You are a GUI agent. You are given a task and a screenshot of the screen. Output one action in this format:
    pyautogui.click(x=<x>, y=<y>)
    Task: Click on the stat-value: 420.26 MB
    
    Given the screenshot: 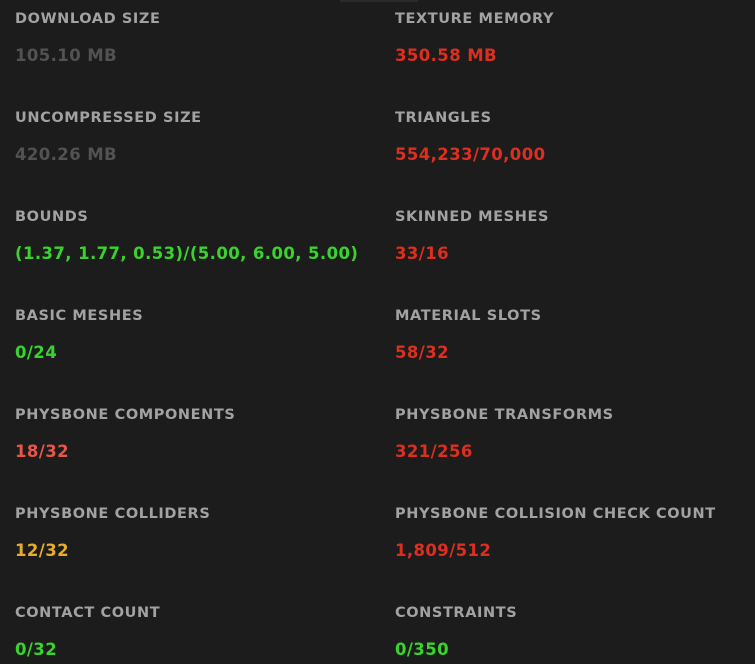 What is the action you would take?
    pyautogui.click(x=66, y=154)
    